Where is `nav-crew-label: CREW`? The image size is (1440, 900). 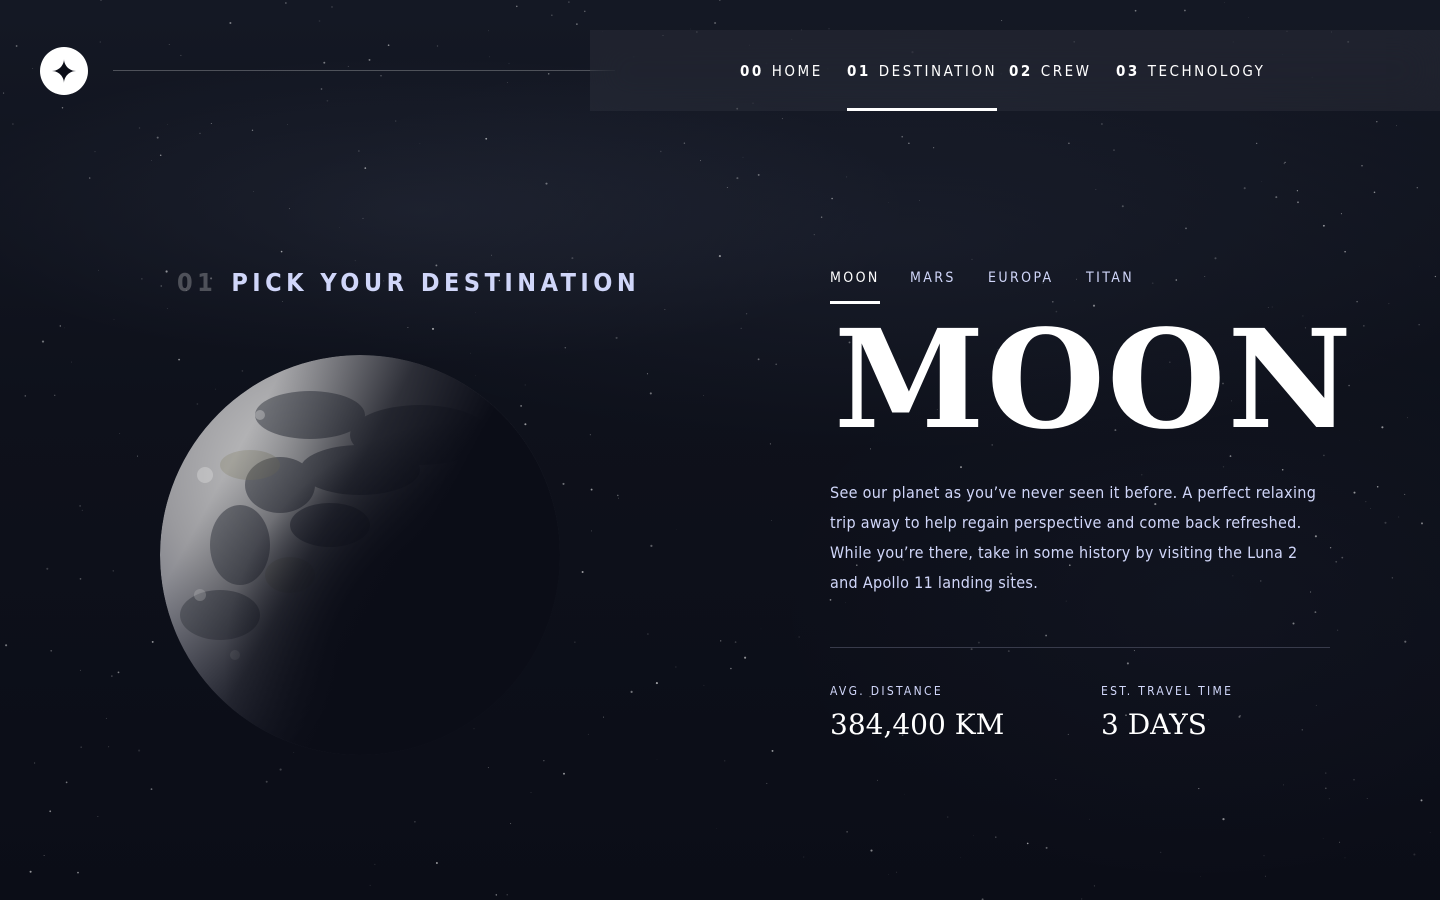 nav-crew-label: CREW is located at coordinates (1066, 70).